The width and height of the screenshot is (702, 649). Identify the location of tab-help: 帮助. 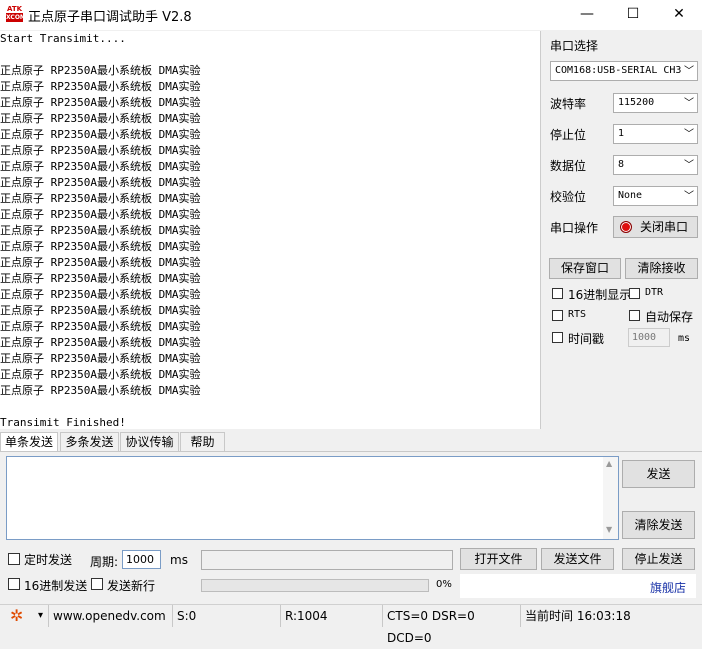
(202, 442).